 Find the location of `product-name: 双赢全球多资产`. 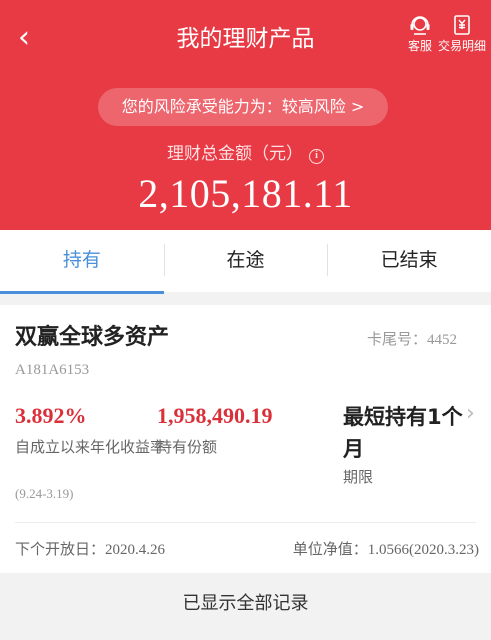

product-name: 双赢全球多资产 is located at coordinates (92, 337).